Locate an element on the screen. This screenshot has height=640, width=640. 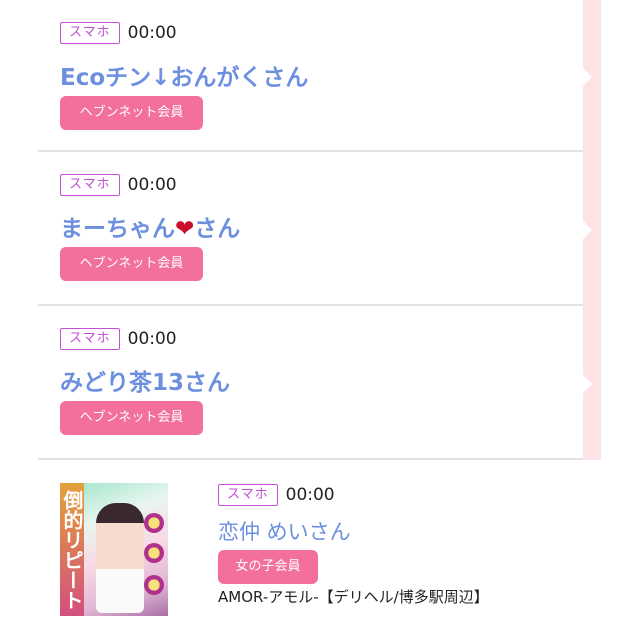
visitor-name-prefix: Eco is located at coordinates (83, 78).